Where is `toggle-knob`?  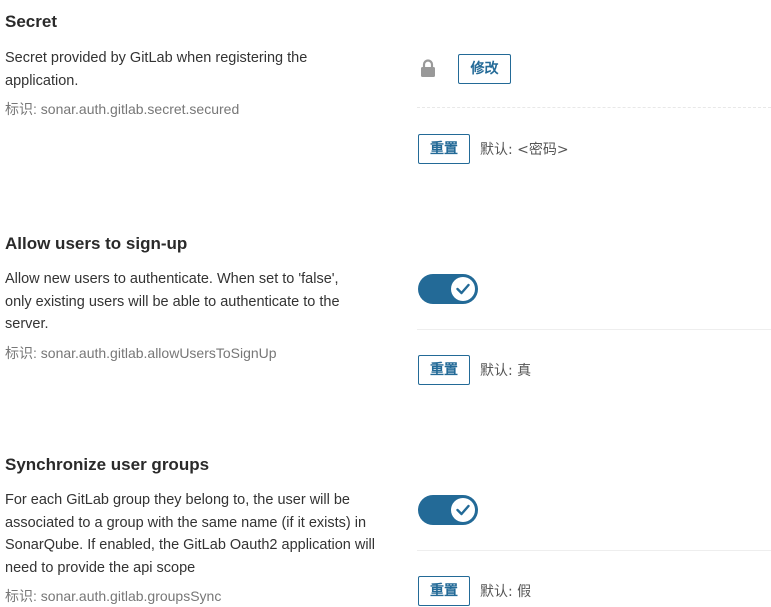
toggle-knob is located at coordinates (463, 510).